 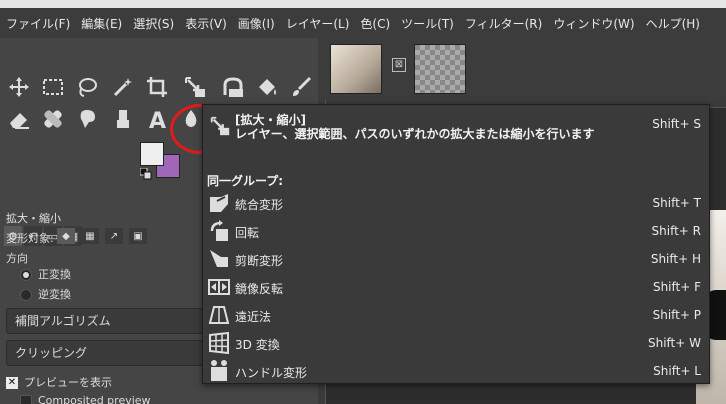 What do you see at coordinates (456, 287) in the screenshot?
I see `group-item-flip: 鏡像反転 Shift+ F` at bounding box center [456, 287].